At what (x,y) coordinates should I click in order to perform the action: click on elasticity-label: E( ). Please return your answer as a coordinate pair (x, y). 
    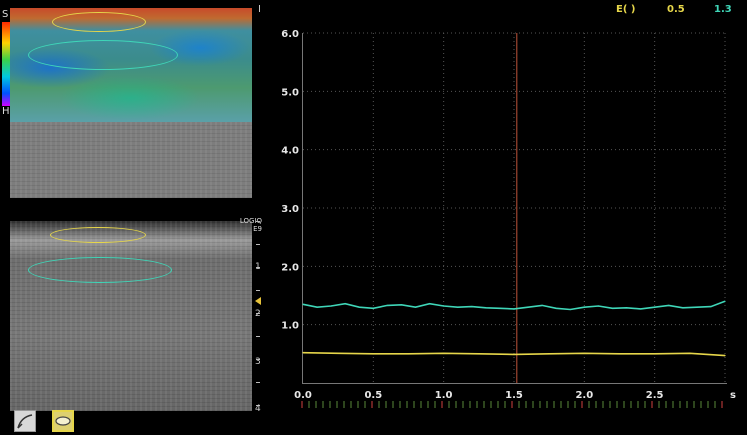
    Looking at the image, I should click on (626, 9).